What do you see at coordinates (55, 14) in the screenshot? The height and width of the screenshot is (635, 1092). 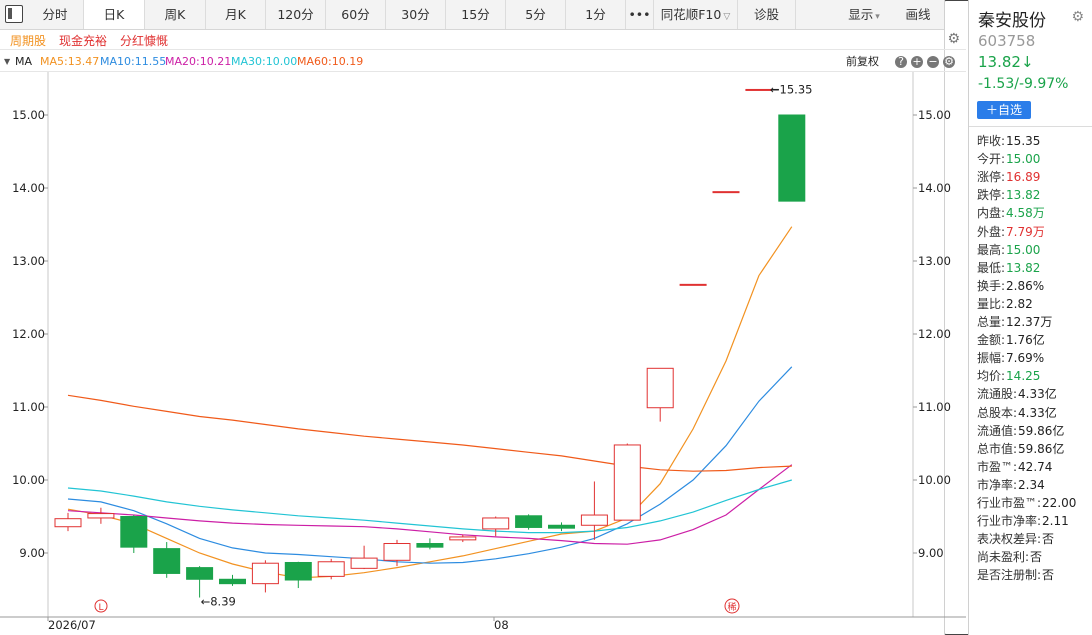 I see `tab-timeshare: 分时` at bounding box center [55, 14].